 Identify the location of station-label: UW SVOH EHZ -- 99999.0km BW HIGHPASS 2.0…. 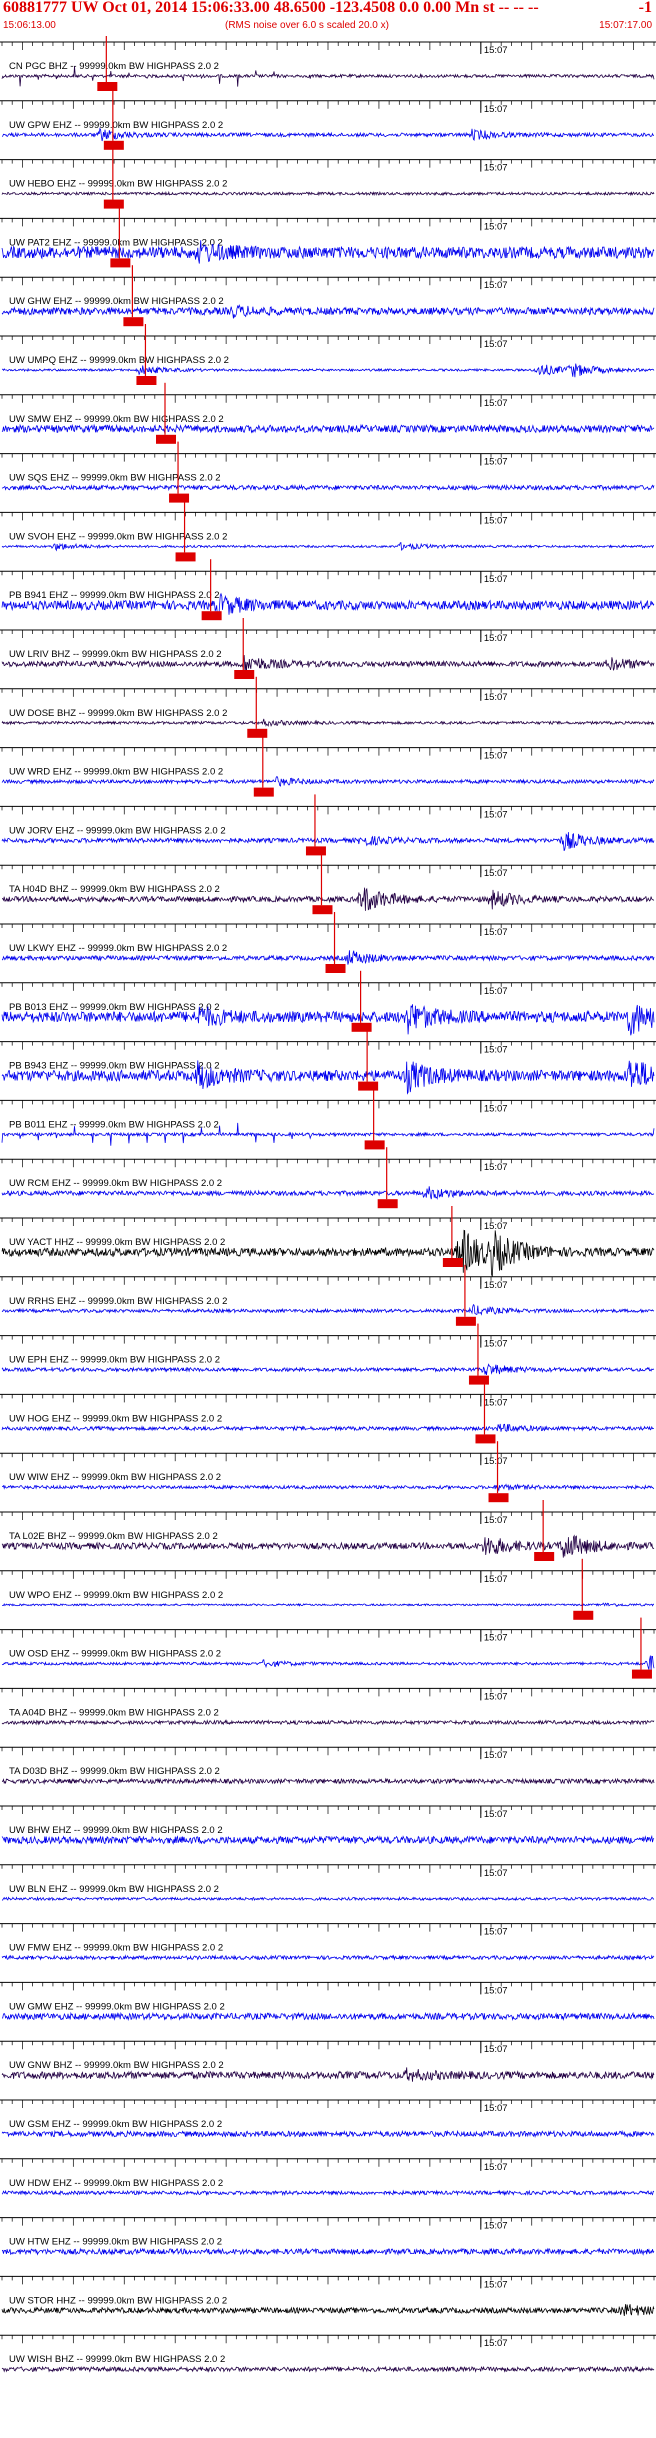
(118, 536).